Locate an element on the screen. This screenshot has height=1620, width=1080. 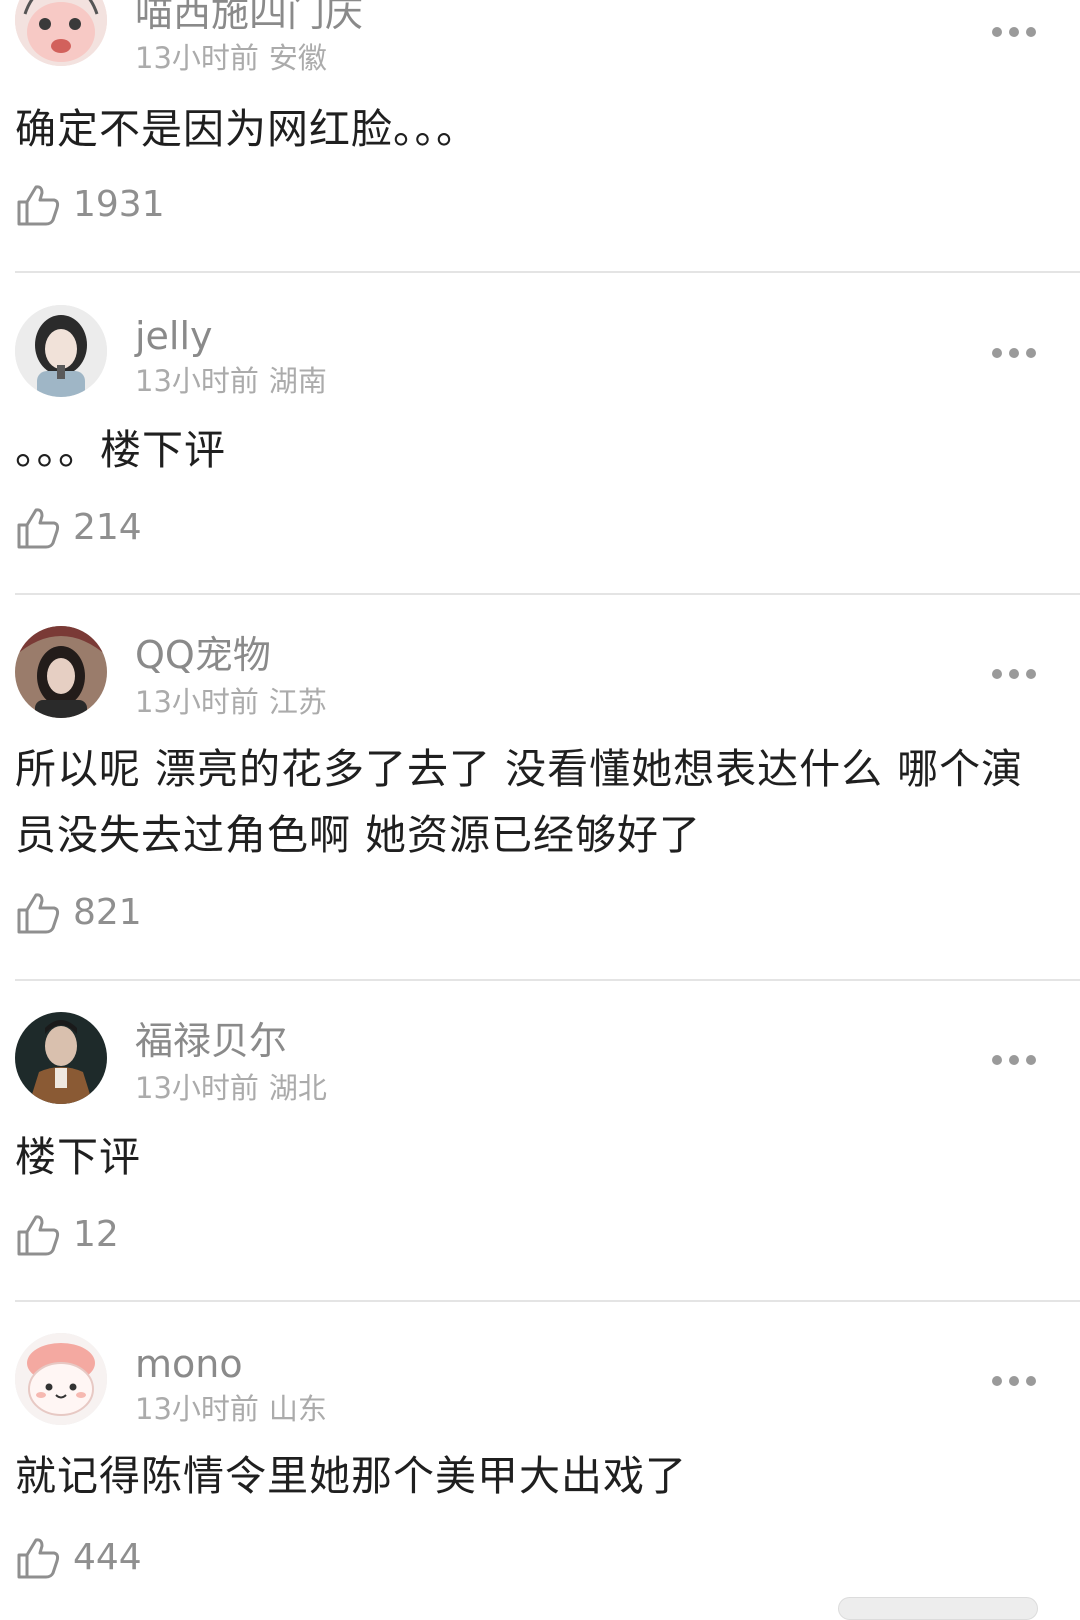
comment-text: 就记得陈情令里她那个美甲大出戏了 is located at coordinates (351, 1476).